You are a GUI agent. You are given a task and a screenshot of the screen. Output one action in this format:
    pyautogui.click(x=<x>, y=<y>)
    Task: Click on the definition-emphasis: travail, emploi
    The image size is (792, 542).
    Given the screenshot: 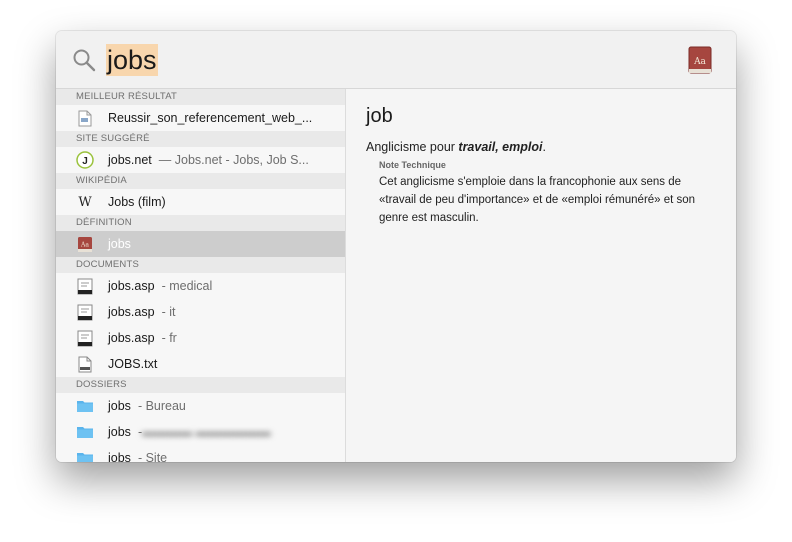 What is the action you would take?
    pyautogui.click(x=500, y=147)
    